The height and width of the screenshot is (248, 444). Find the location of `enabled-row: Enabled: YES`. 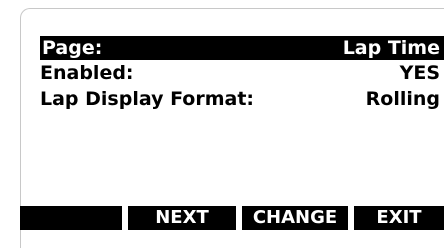

enabled-row: Enabled: YES is located at coordinates (242, 73).